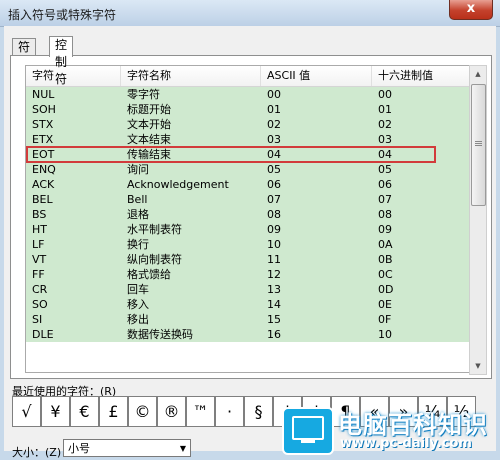 The image size is (500, 460). I want to click on cell-ascii: 04, so click(274, 154).